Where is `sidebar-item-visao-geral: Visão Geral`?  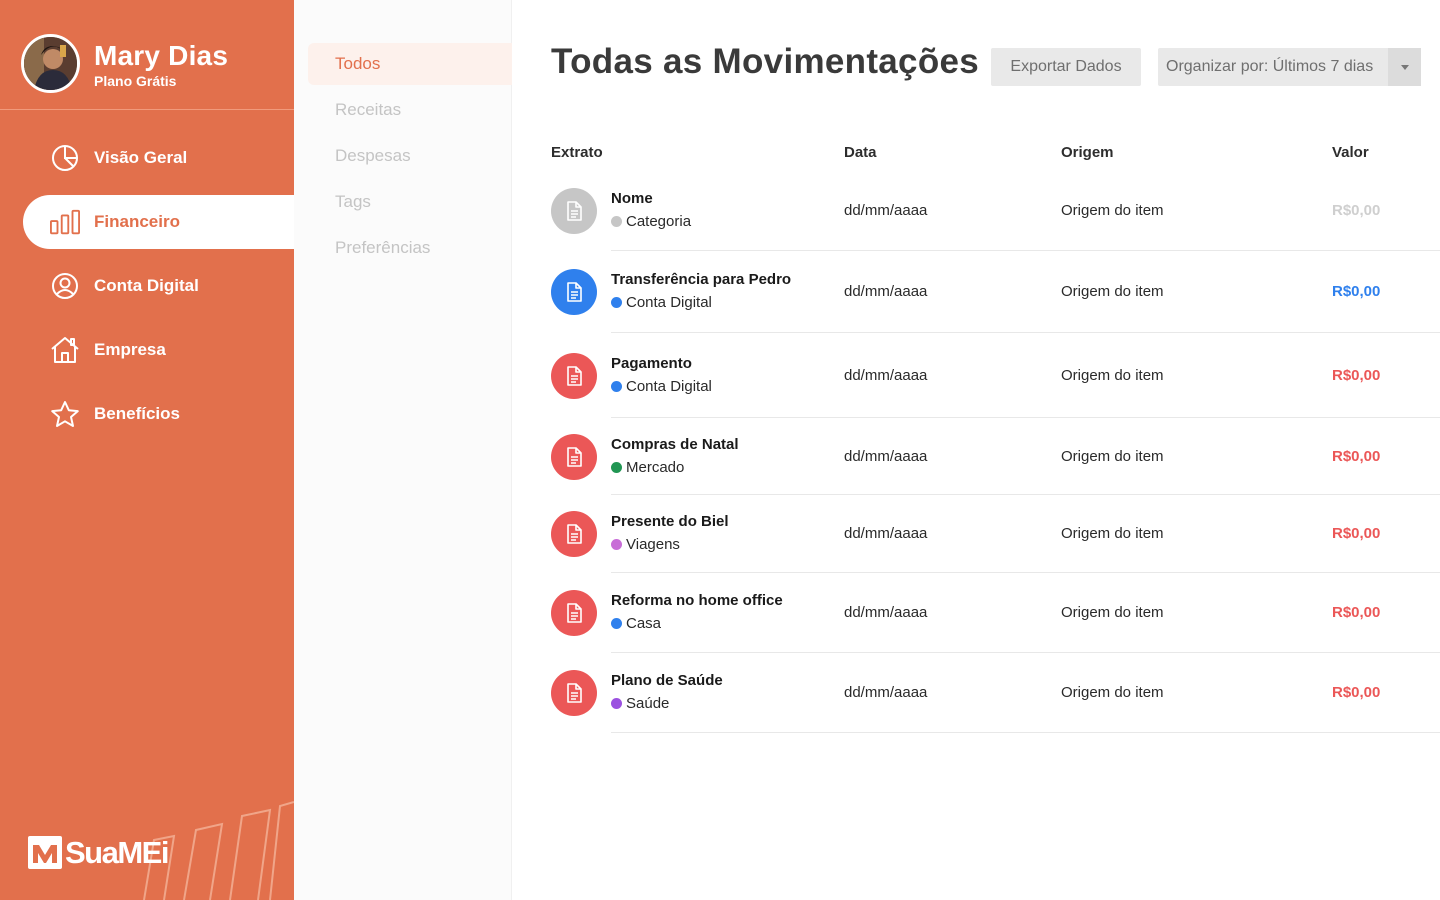
sidebar-item-visao-geral: Visão Geral is located at coordinates (147, 158).